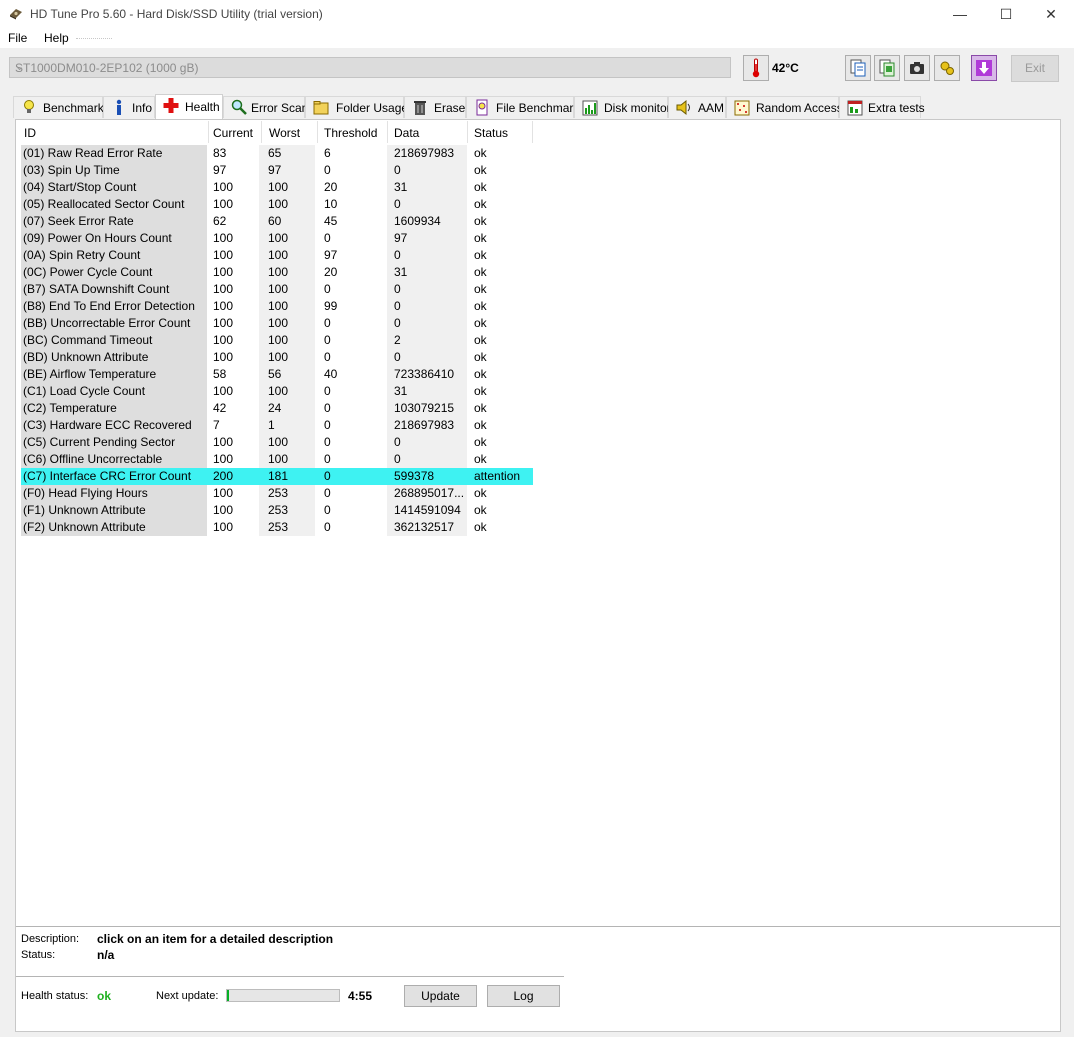 The image size is (1074, 1037). I want to click on tab-disk-monitor: Disk monitor, so click(622, 107).